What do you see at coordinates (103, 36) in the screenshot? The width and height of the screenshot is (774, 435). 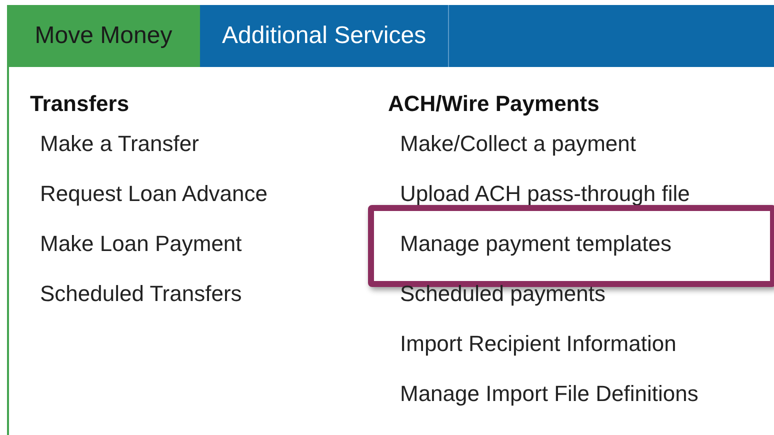 I see `menu-tab: Move Money` at bounding box center [103, 36].